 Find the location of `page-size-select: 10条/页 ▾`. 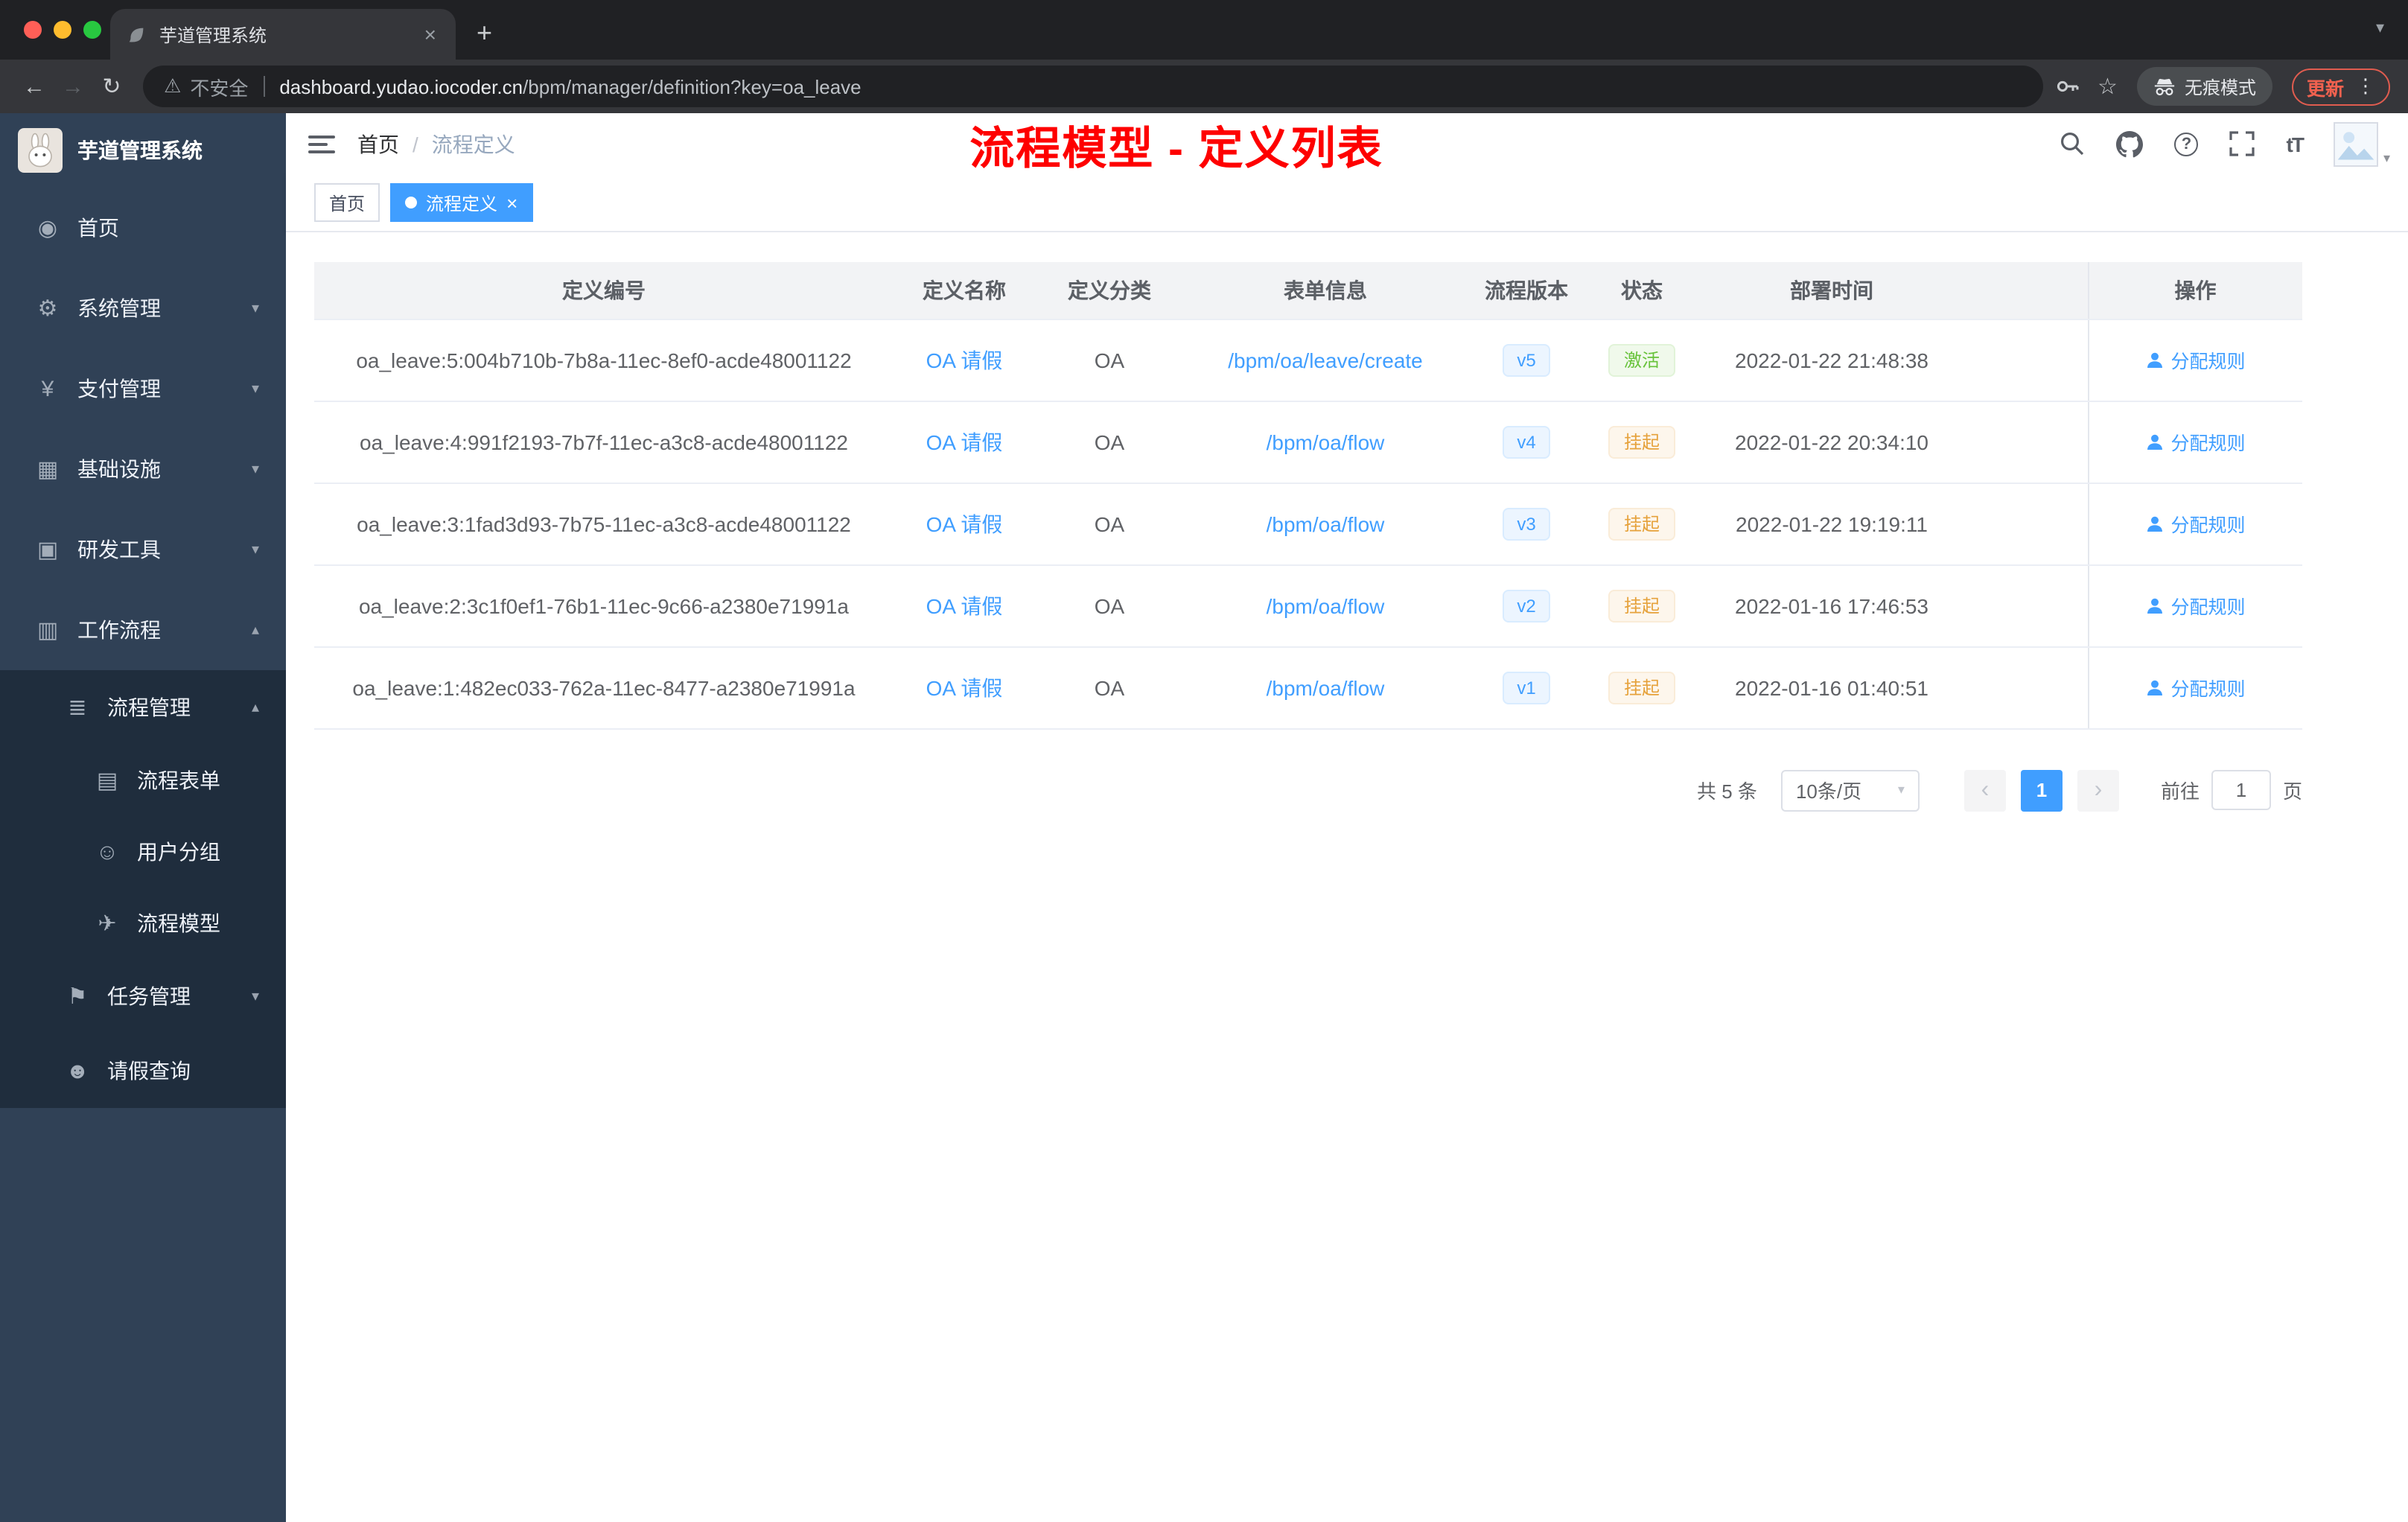

page-size-select: 10条/页 ▾ is located at coordinates (1850, 790).